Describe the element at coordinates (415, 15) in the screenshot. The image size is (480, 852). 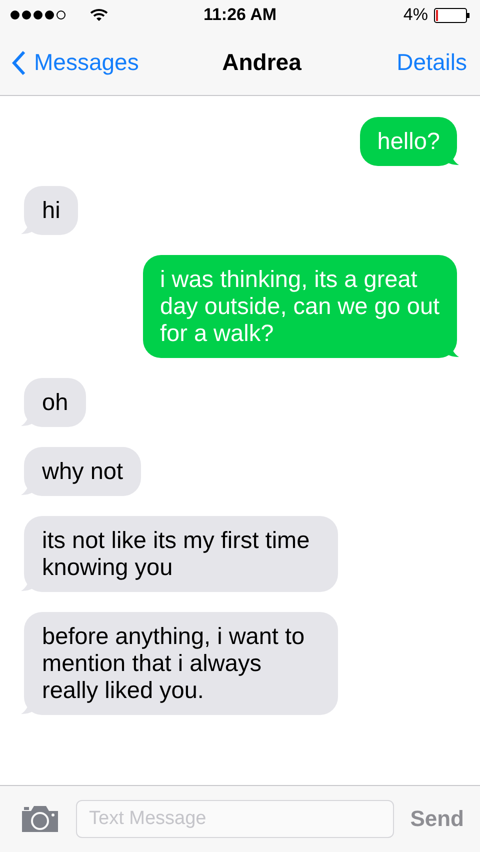
I see `battery-percentage: 4%` at that location.